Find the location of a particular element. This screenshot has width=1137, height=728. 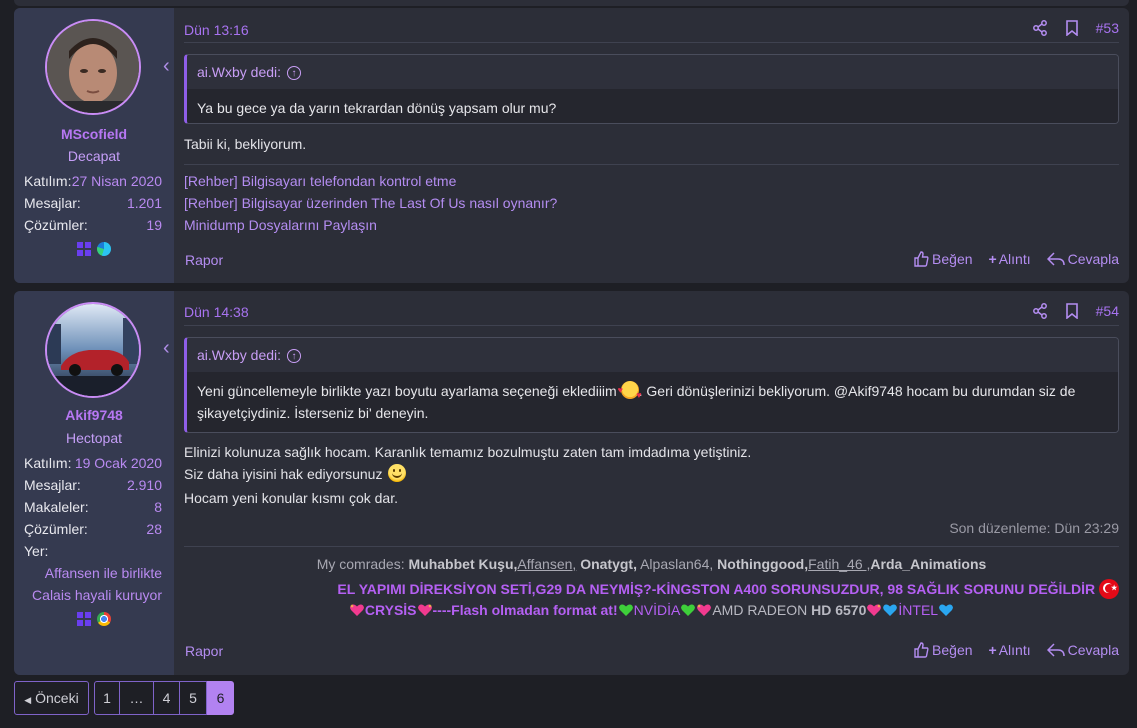

page-5: 5 is located at coordinates (193, 698).